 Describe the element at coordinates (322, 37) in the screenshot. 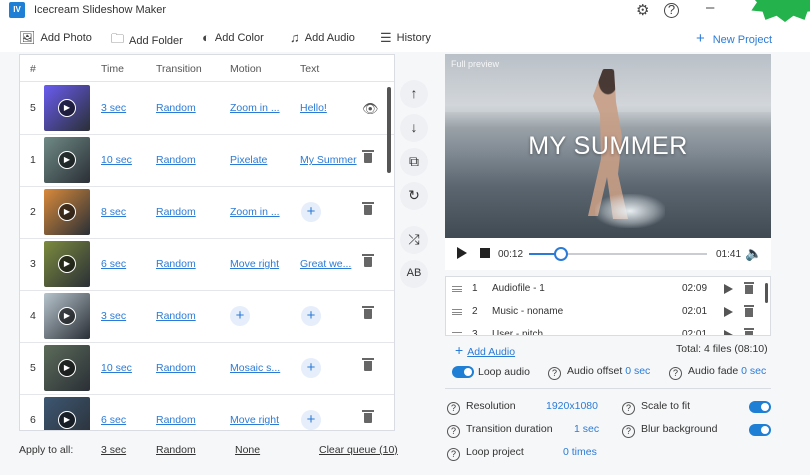

I see `add-audio-button: ♫ Add Audio` at that location.